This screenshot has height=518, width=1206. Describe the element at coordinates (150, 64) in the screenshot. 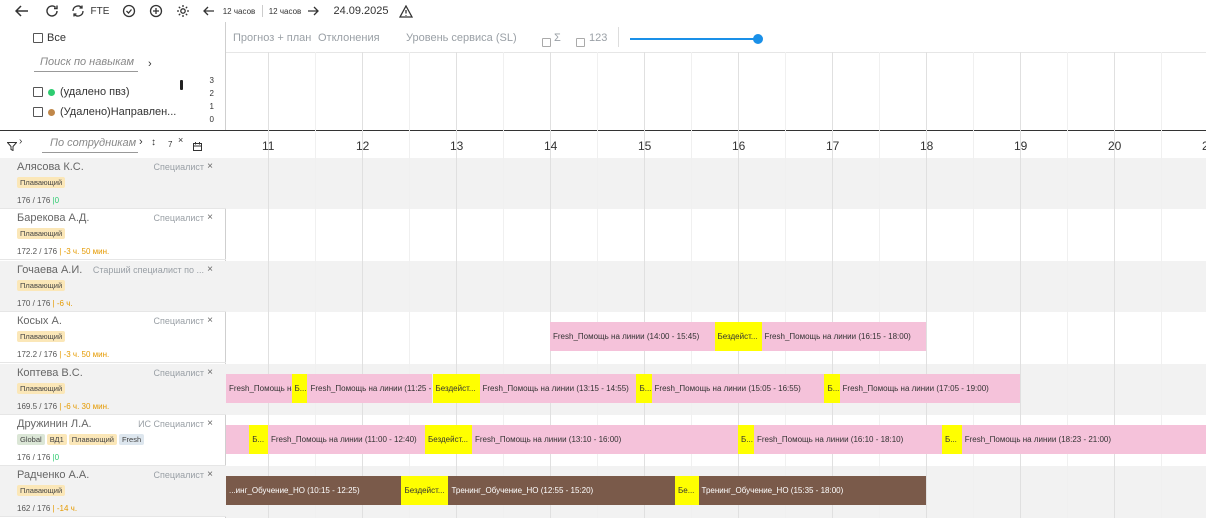

I see `skill-search-chevron-icon: ›` at that location.